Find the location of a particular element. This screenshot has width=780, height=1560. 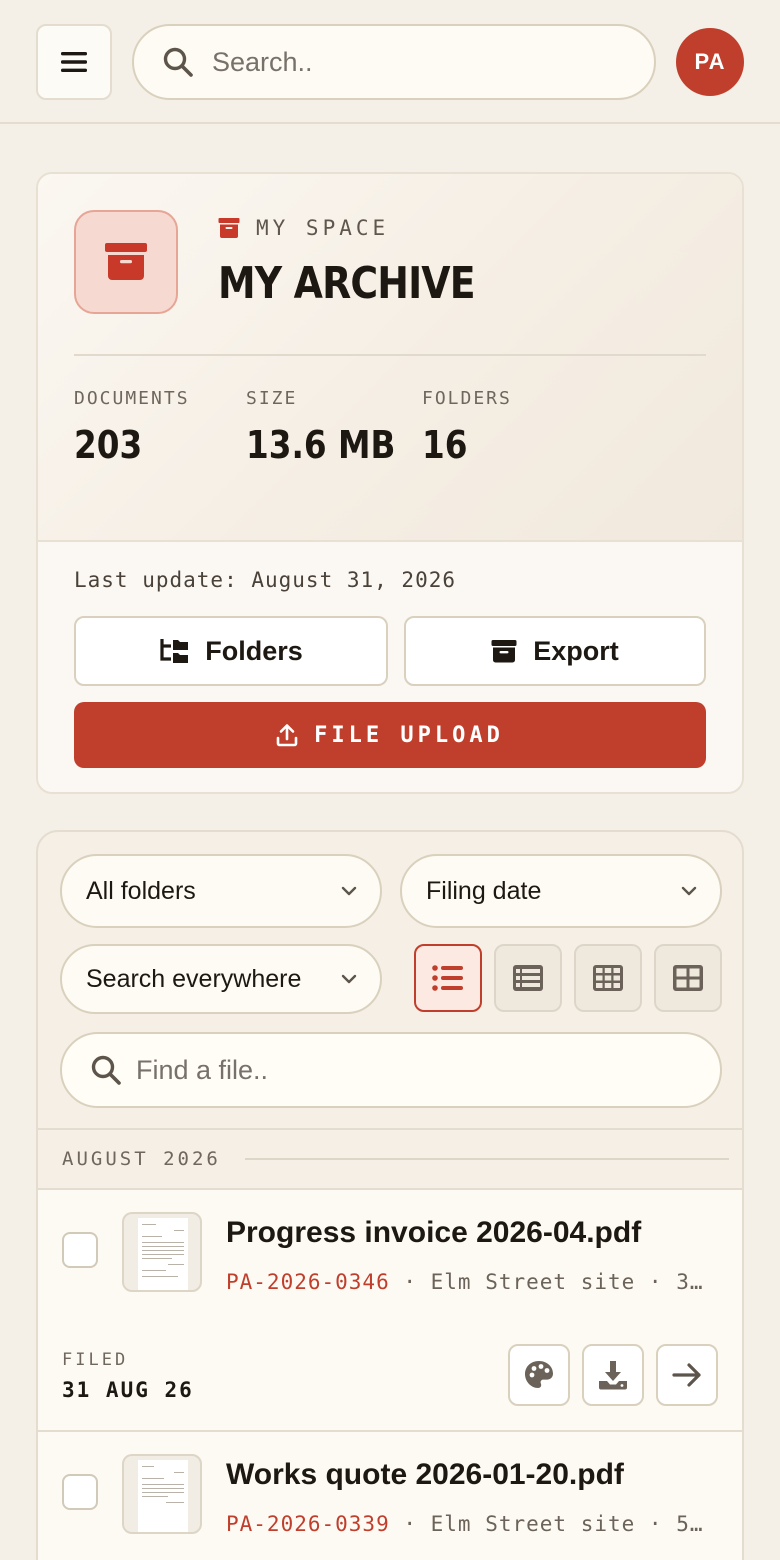

file-upload-button: FILE UPLOAD is located at coordinates (390, 735).